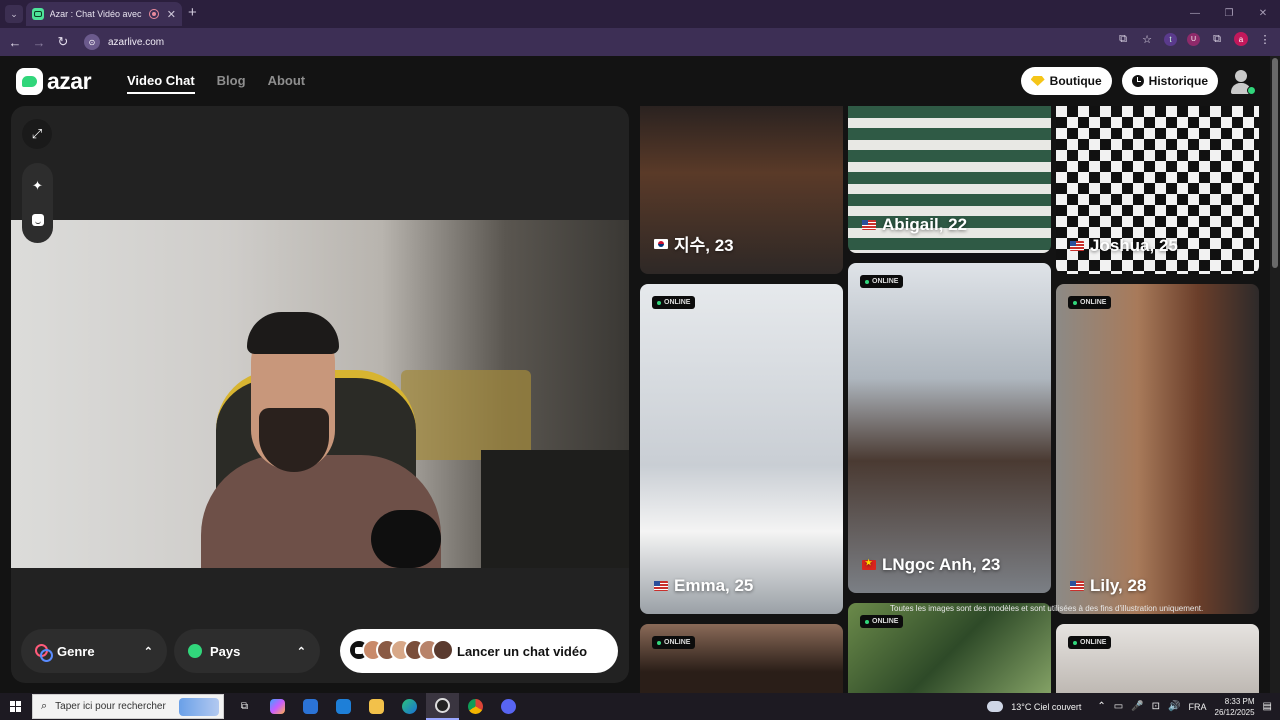 This screenshot has width=1280, height=720. Describe the element at coordinates (869, 564) in the screenshot. I see `flag-vn-icon` at that location.